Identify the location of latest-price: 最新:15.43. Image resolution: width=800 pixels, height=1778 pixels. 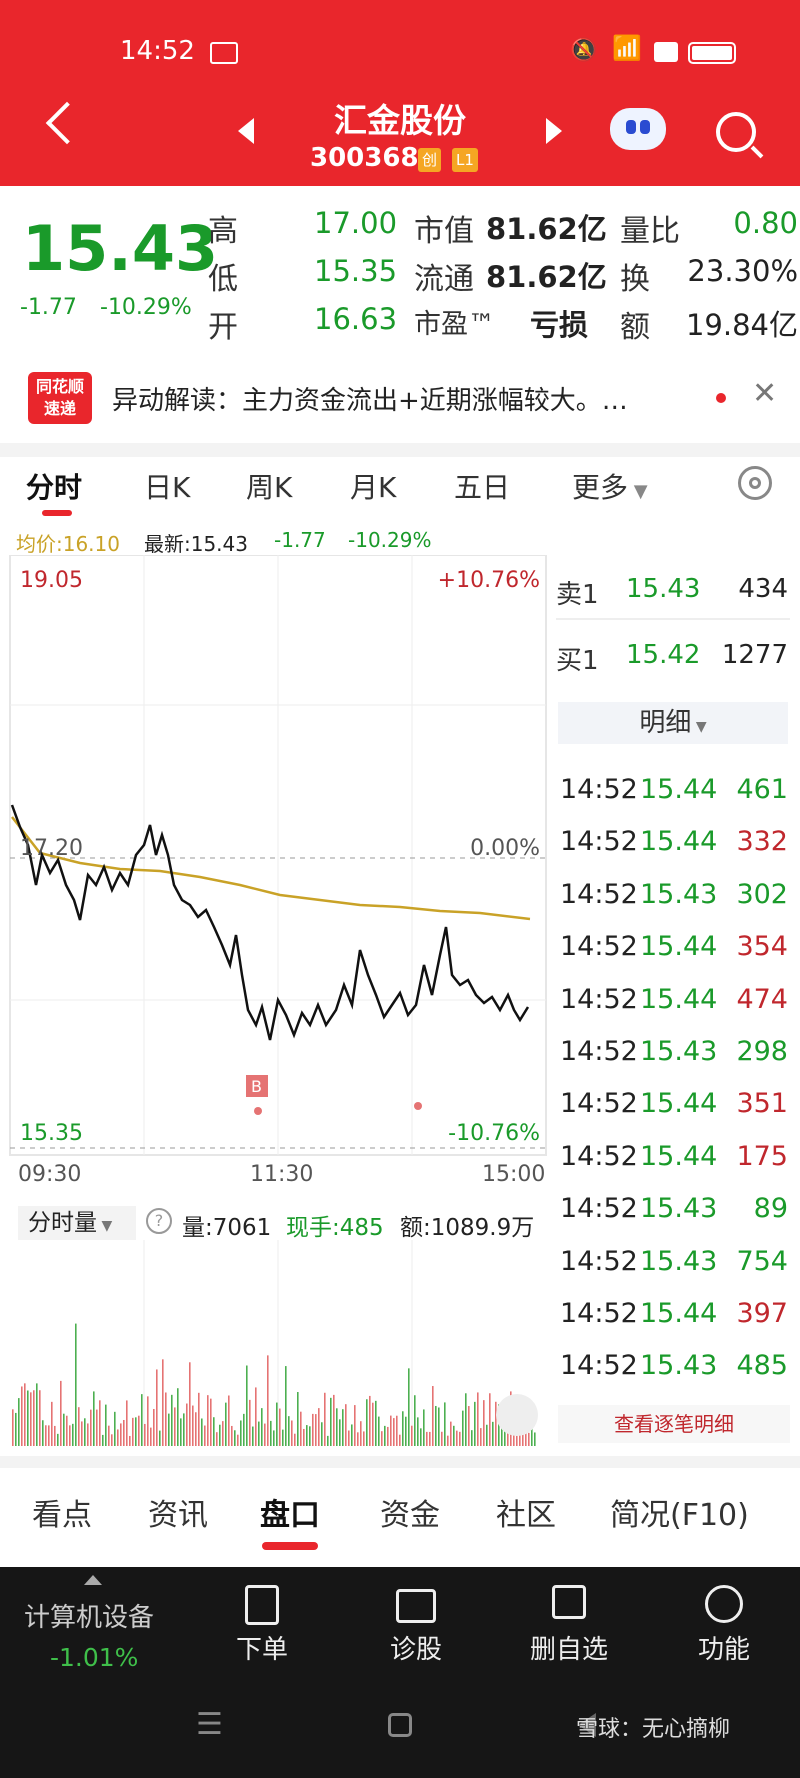
(196, 544).